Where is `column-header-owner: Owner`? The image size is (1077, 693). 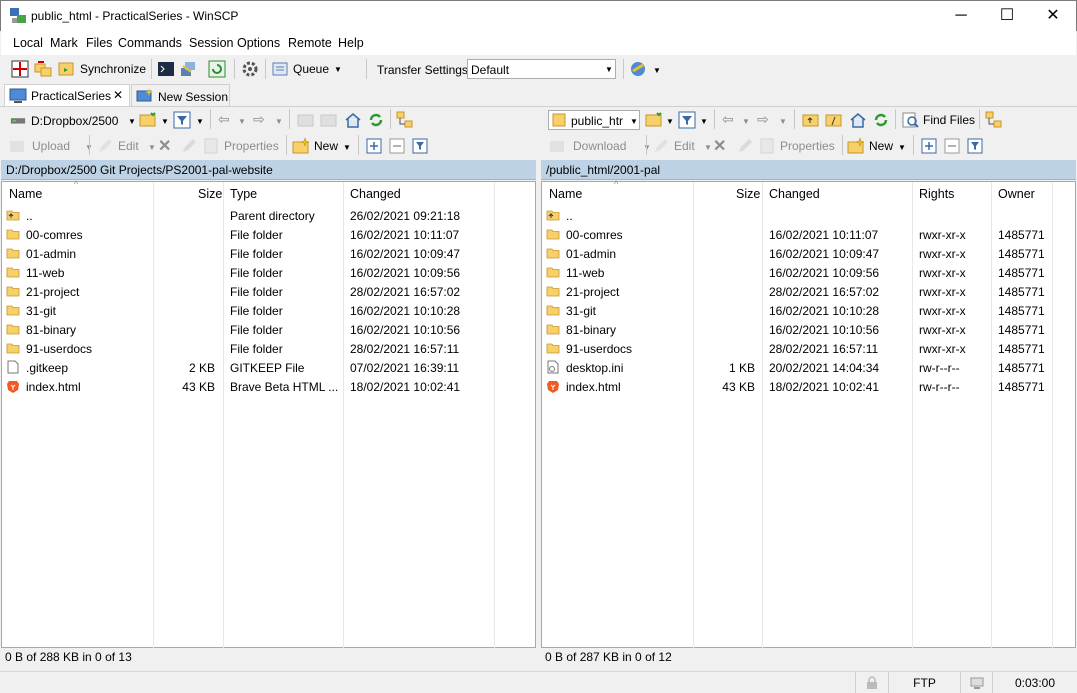 column-header-owner: Owner is located at coordinates (1016, 194).